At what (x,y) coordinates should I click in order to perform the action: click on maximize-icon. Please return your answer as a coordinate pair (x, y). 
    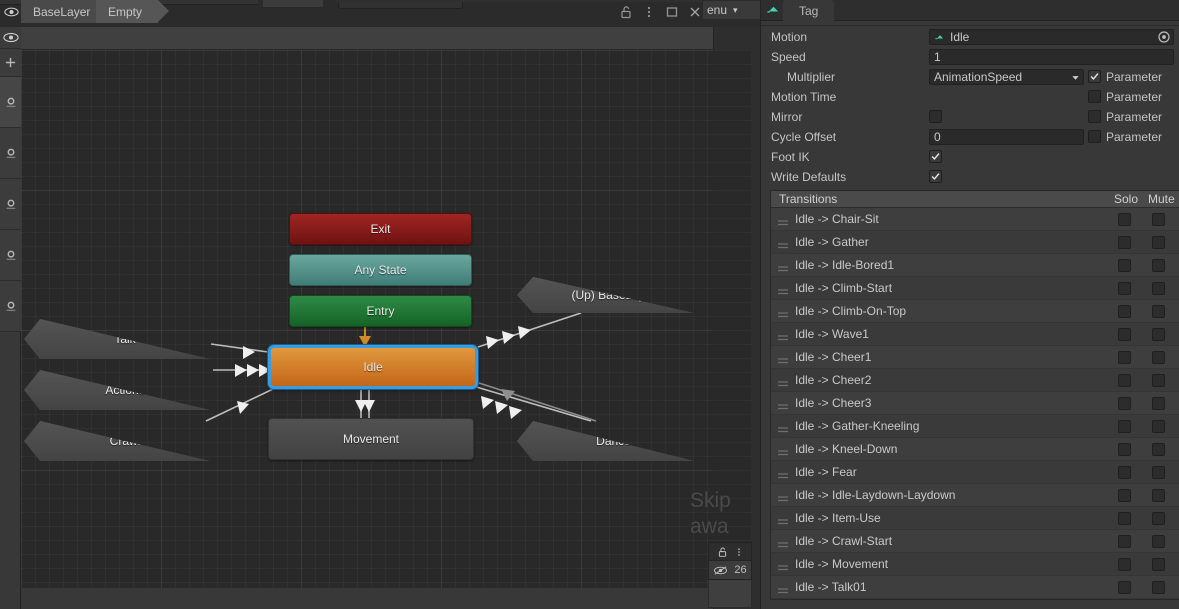
    Looking at the image, I should click on (672, 12).